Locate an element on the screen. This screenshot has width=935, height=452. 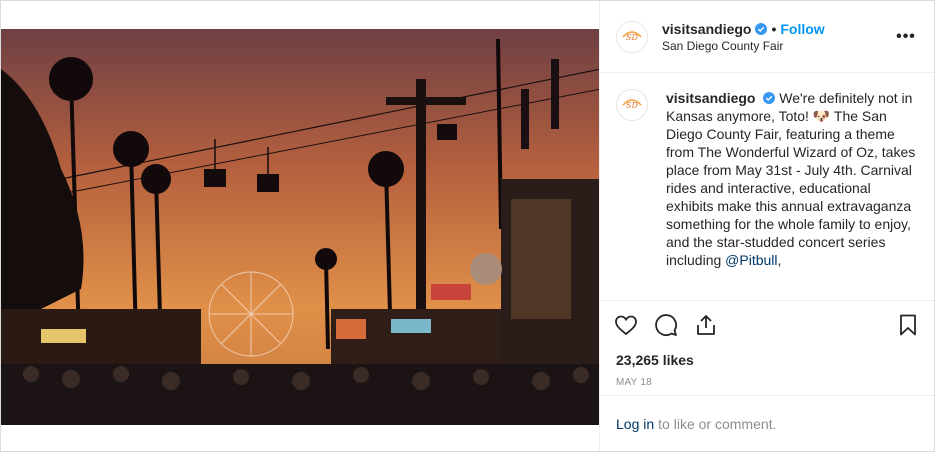
login-link: Log in is located at coordinates (635, 424).